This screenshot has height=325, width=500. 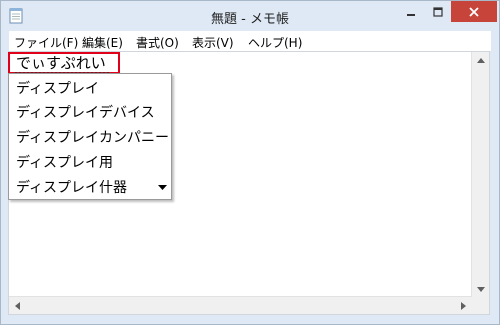 I want to click on scroll-left-arrow, so click(x=17, y=305).